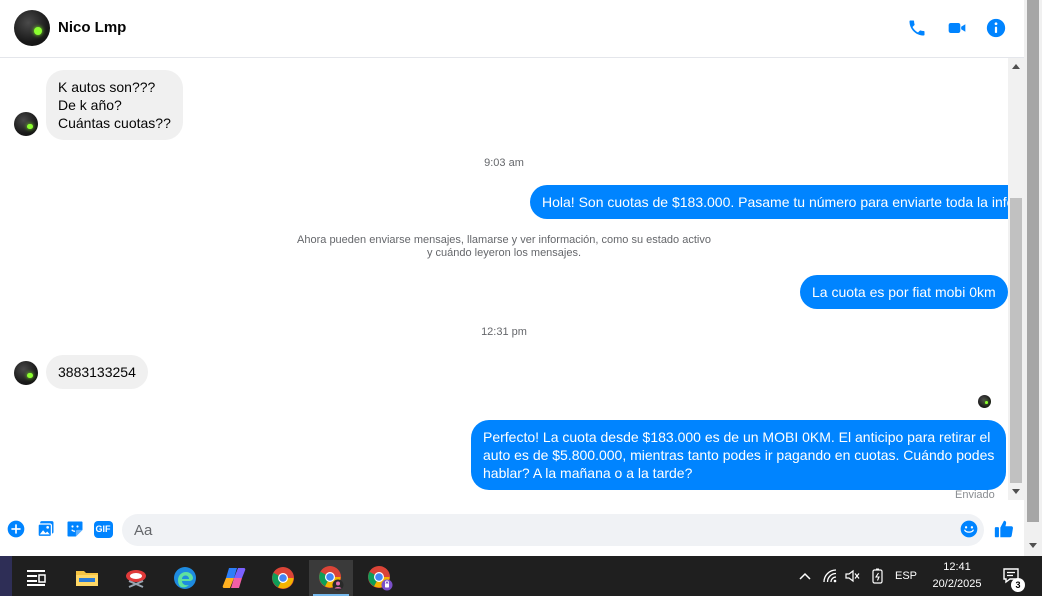 The width and height of the screenshot is (1042, 596). I want to click on chrome-icon, so click(283, 578).